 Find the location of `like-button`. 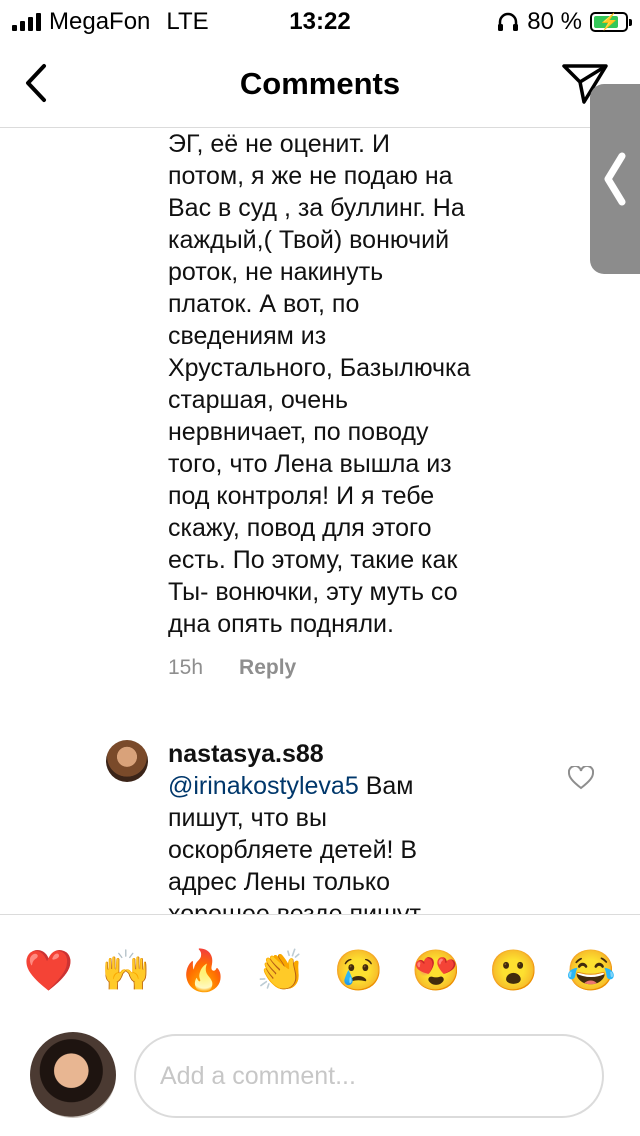

like-button is located at coordinates (581, 777).